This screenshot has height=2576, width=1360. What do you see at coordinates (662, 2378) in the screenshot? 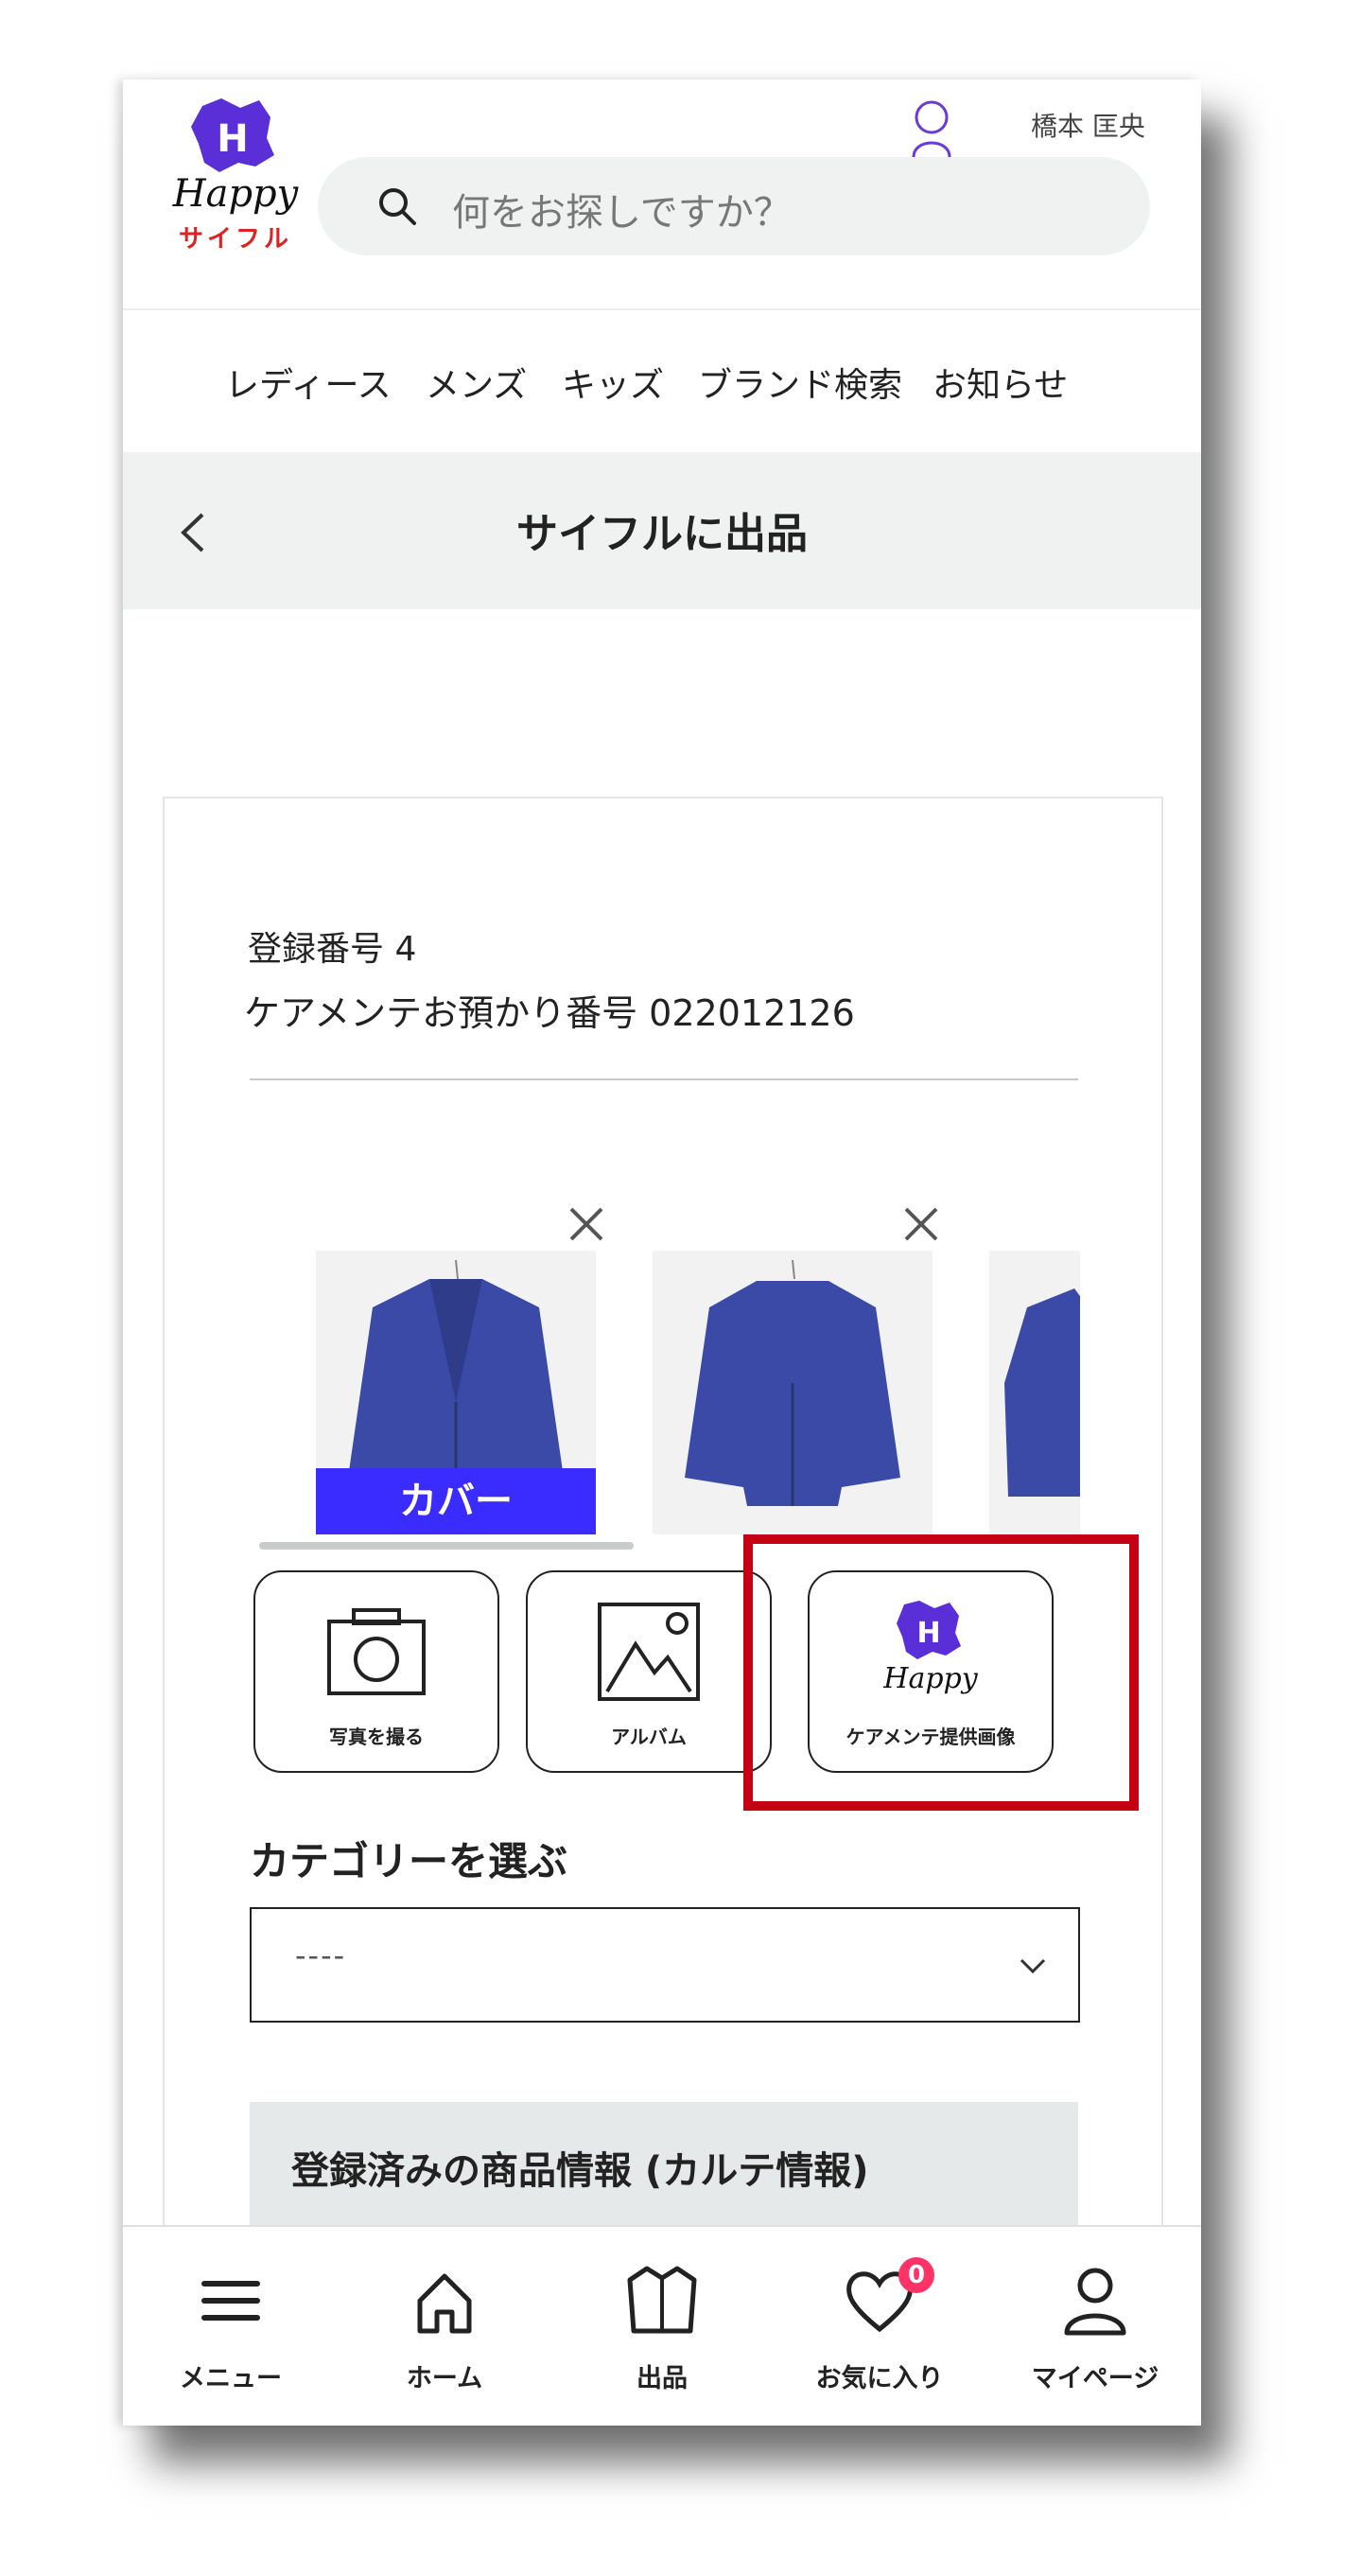
I see `tab-sell-label: 出品` at bounding box center [662, 2378].